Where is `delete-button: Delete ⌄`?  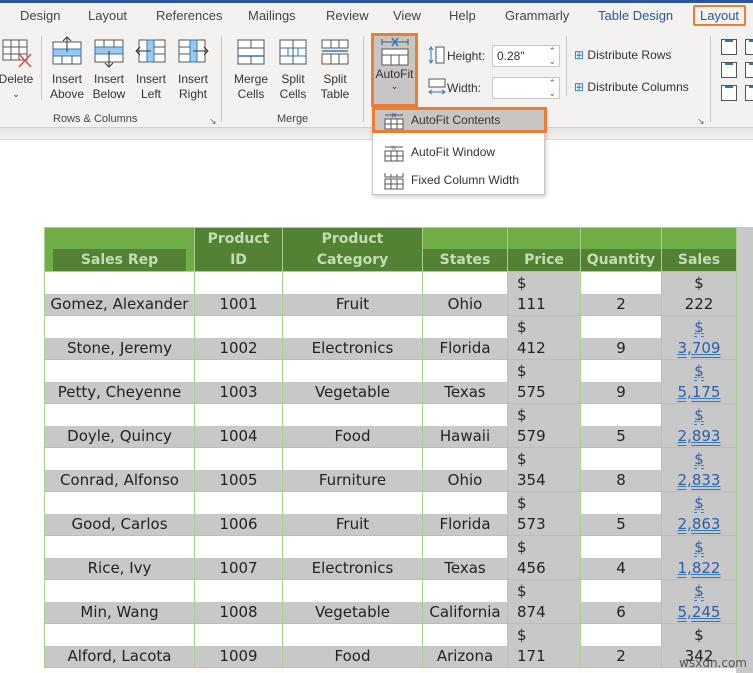
delete-button: Delete ⌄ is located at coordinates (18, 69).